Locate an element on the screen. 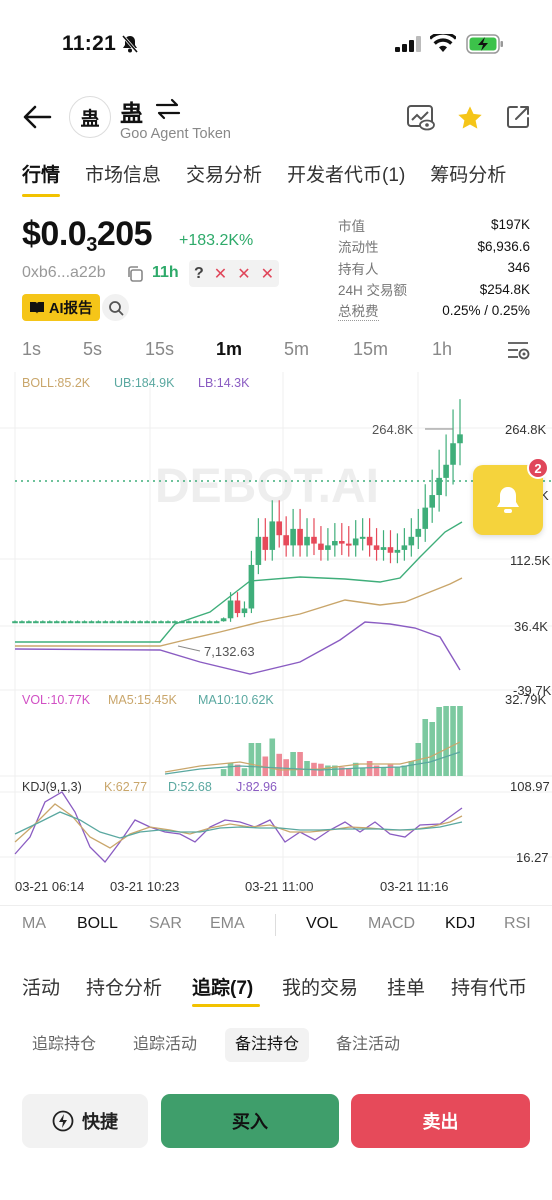  indicator-boll: BOLL is located at coordinates (97, 924).